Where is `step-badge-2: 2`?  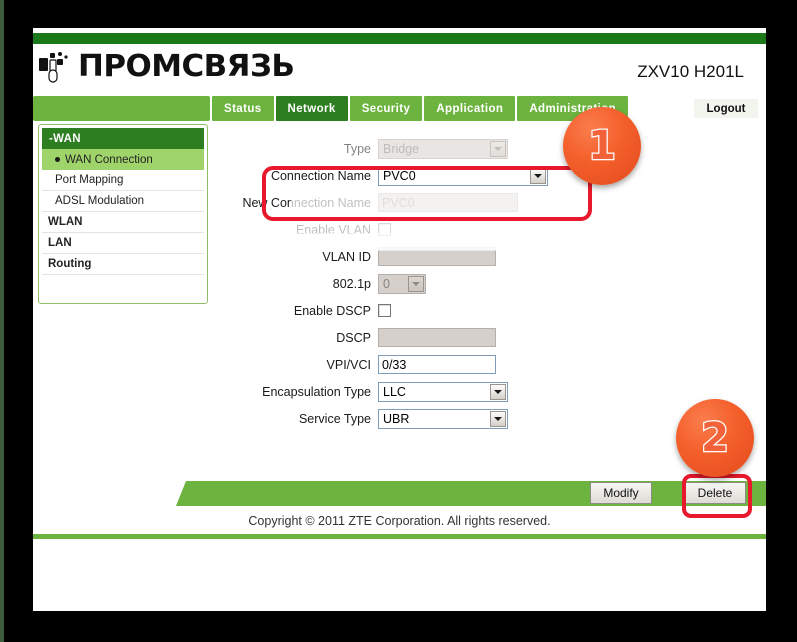
step-badge-2: 2 is located at coordinates (715, 438).